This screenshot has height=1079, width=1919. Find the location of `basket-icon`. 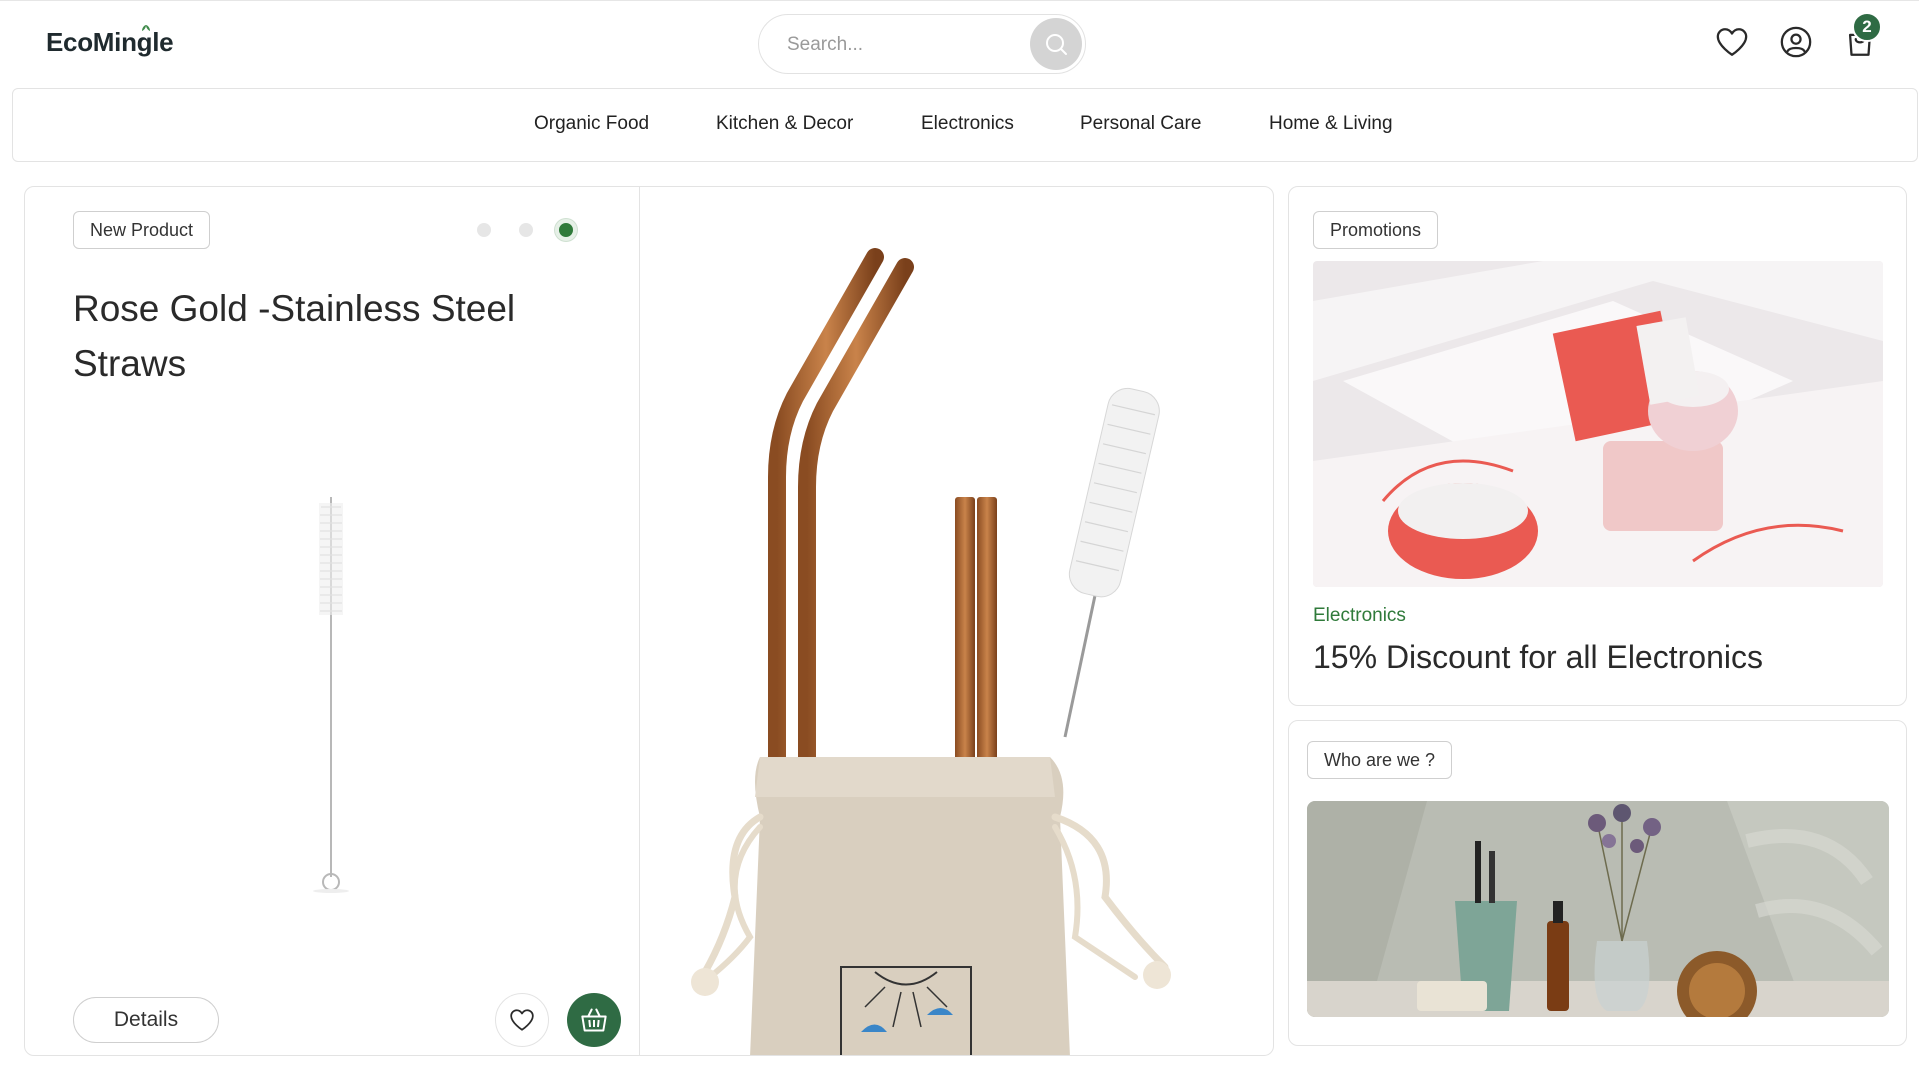

basket-icon is located at coordinates (594, 1020).